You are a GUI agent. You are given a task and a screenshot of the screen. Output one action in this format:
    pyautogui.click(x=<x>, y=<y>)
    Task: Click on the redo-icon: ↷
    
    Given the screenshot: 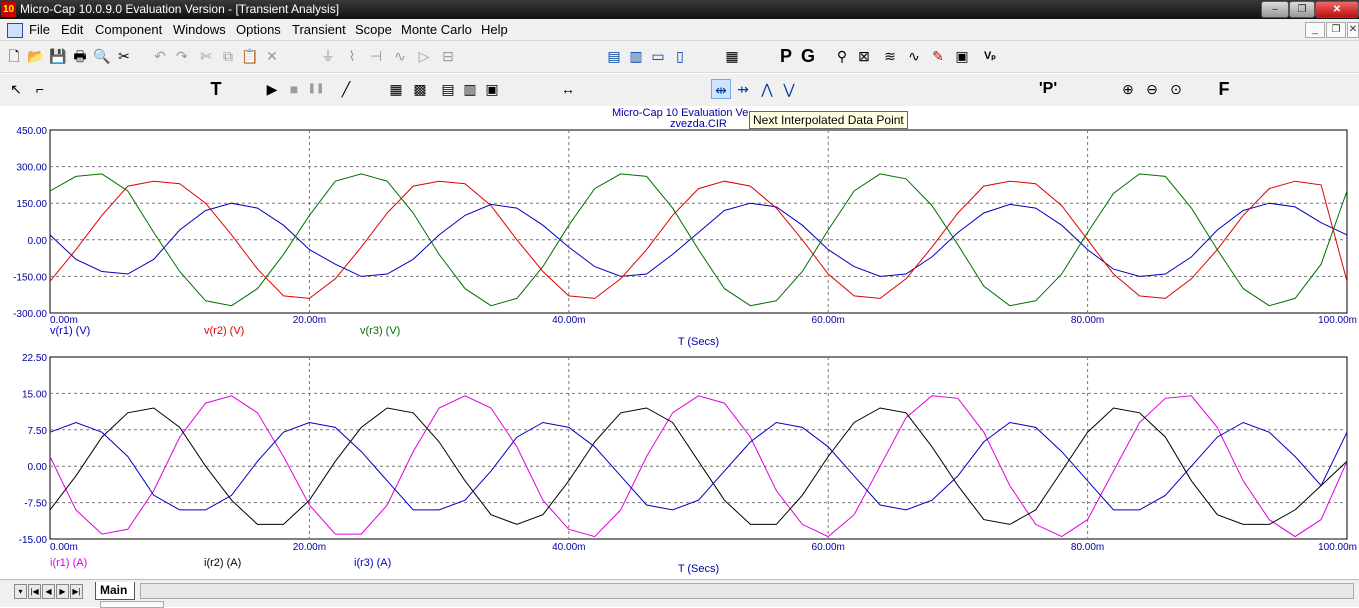 What is the action you would take?
    pyautogui.click(x=182, y=56)
    